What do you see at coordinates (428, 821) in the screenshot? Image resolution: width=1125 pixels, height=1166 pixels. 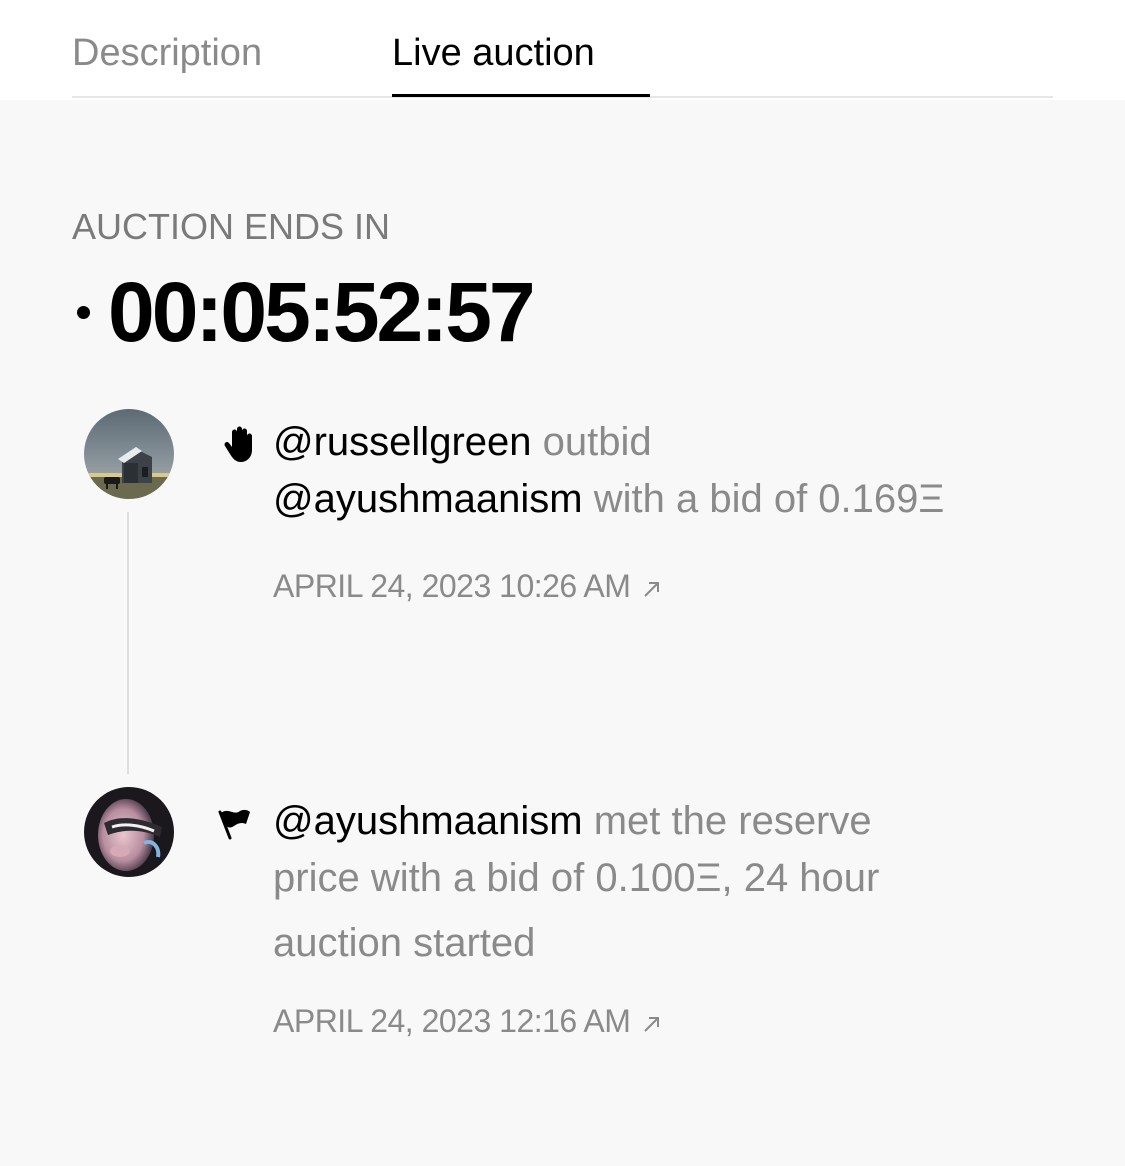 I see `bidder-username: @ayushmaanism` at bounding box center [428, 821].